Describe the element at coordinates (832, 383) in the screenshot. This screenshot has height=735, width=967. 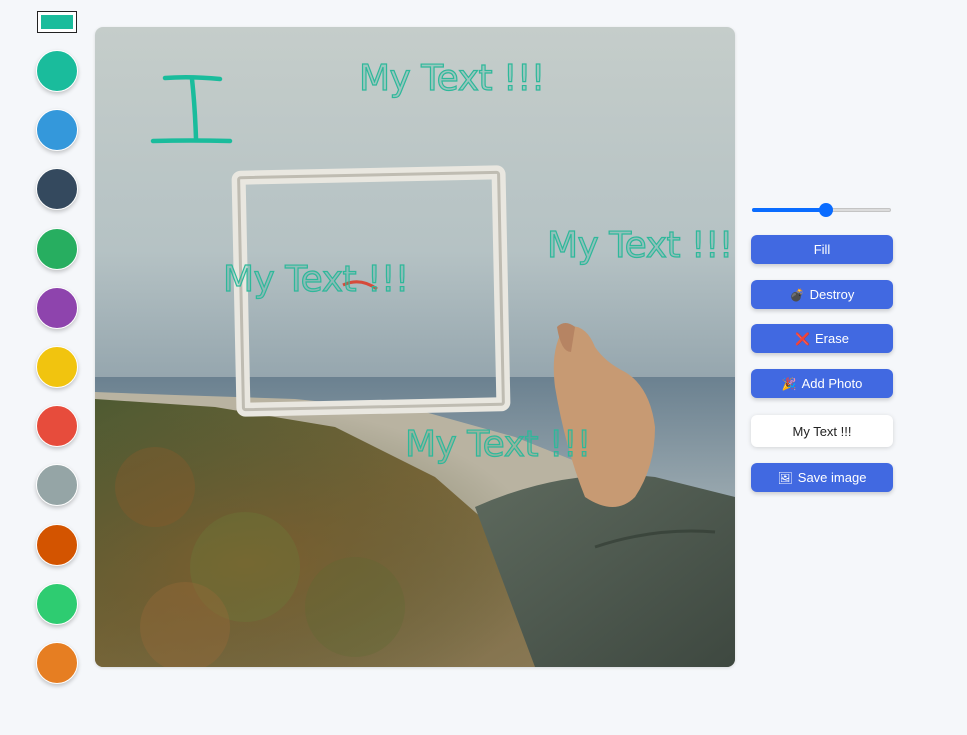
I see `add-photo-button-label: Add Photo` at that location.